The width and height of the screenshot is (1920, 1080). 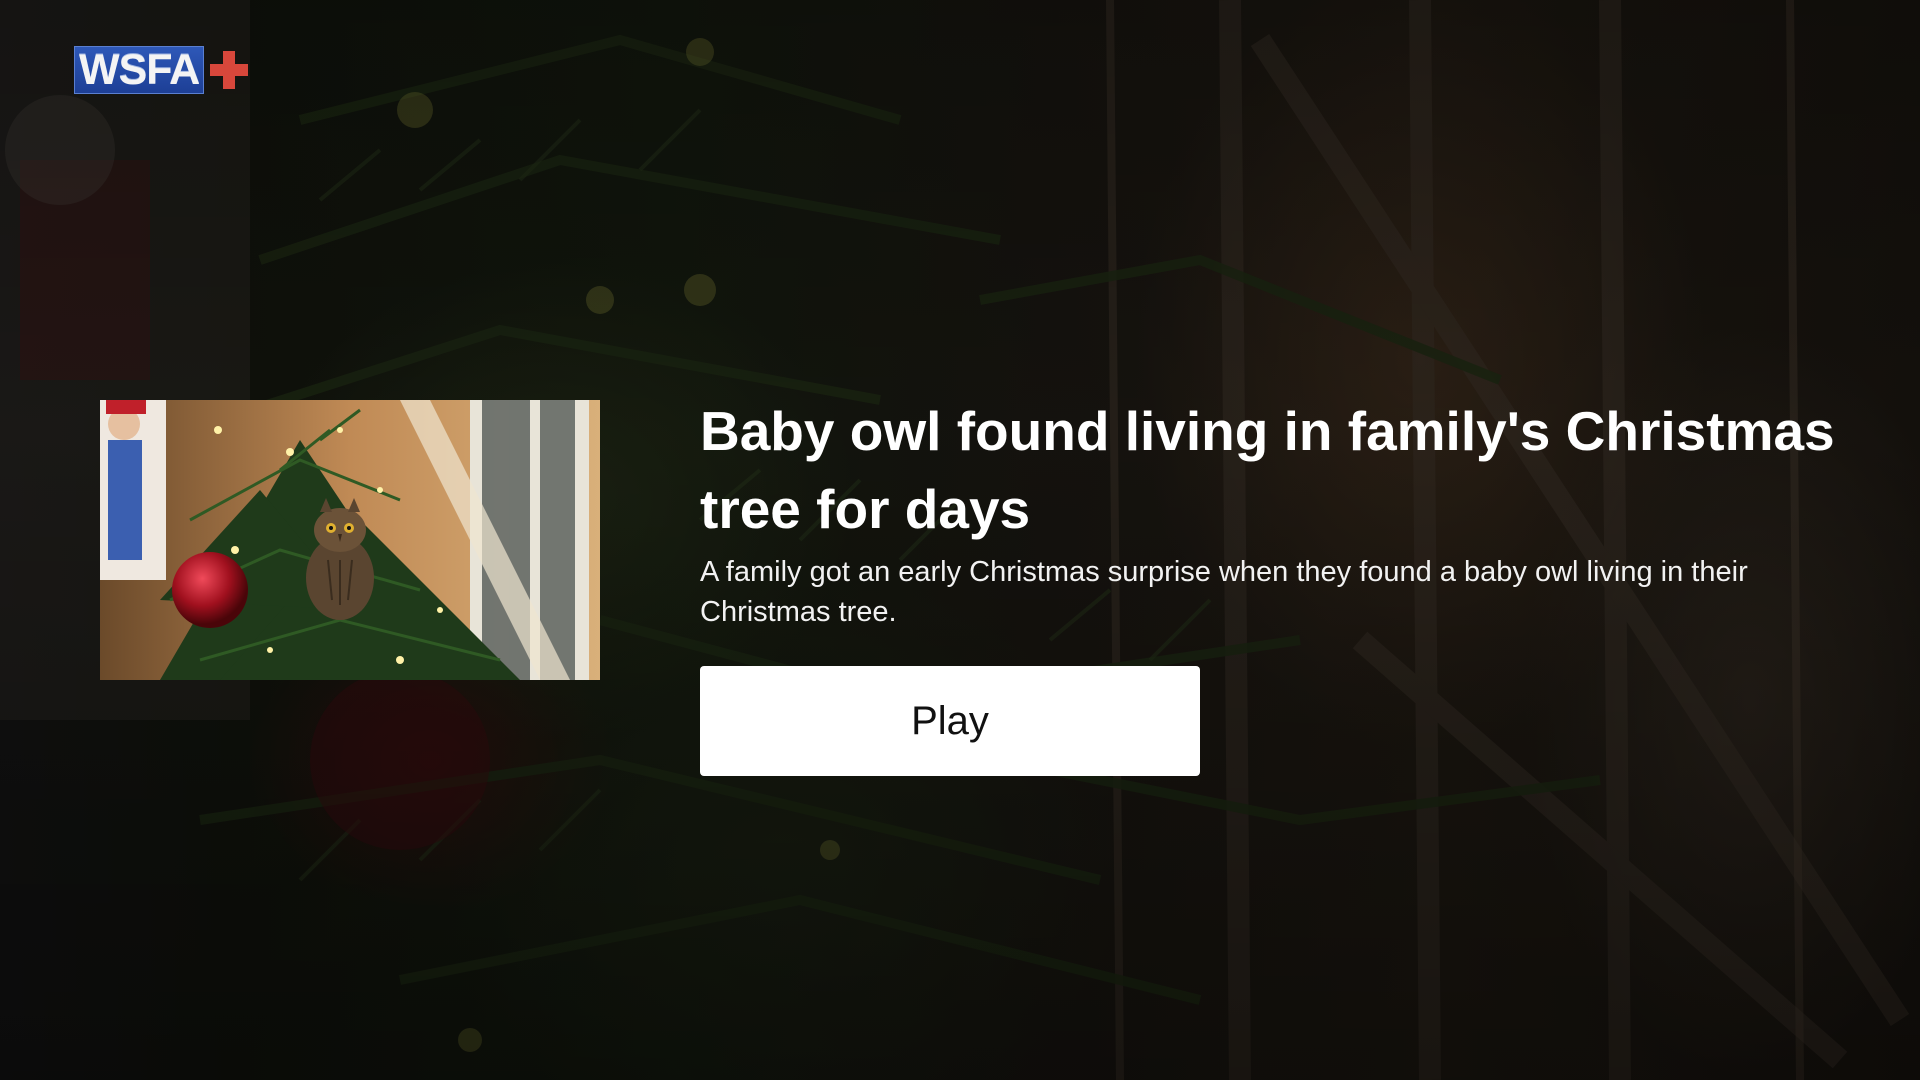 I want to click on channel-logo: WSFA, so click(x=161, y=70).